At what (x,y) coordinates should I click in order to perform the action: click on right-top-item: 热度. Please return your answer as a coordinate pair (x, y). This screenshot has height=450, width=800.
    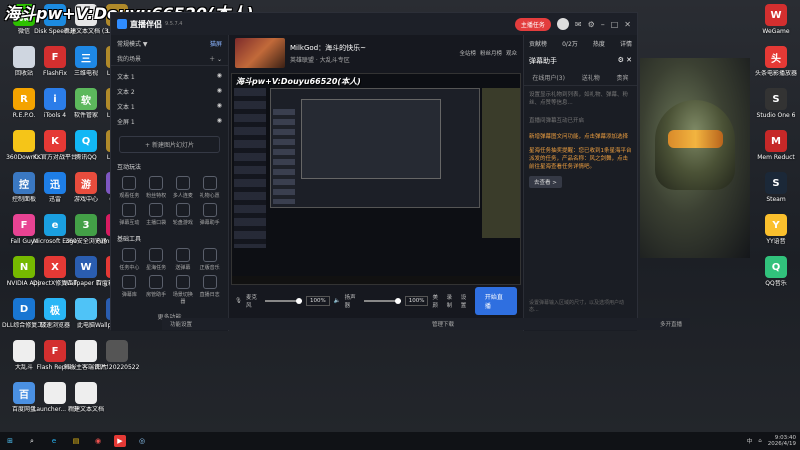
    Looking at the image, I should click on (599, 43).